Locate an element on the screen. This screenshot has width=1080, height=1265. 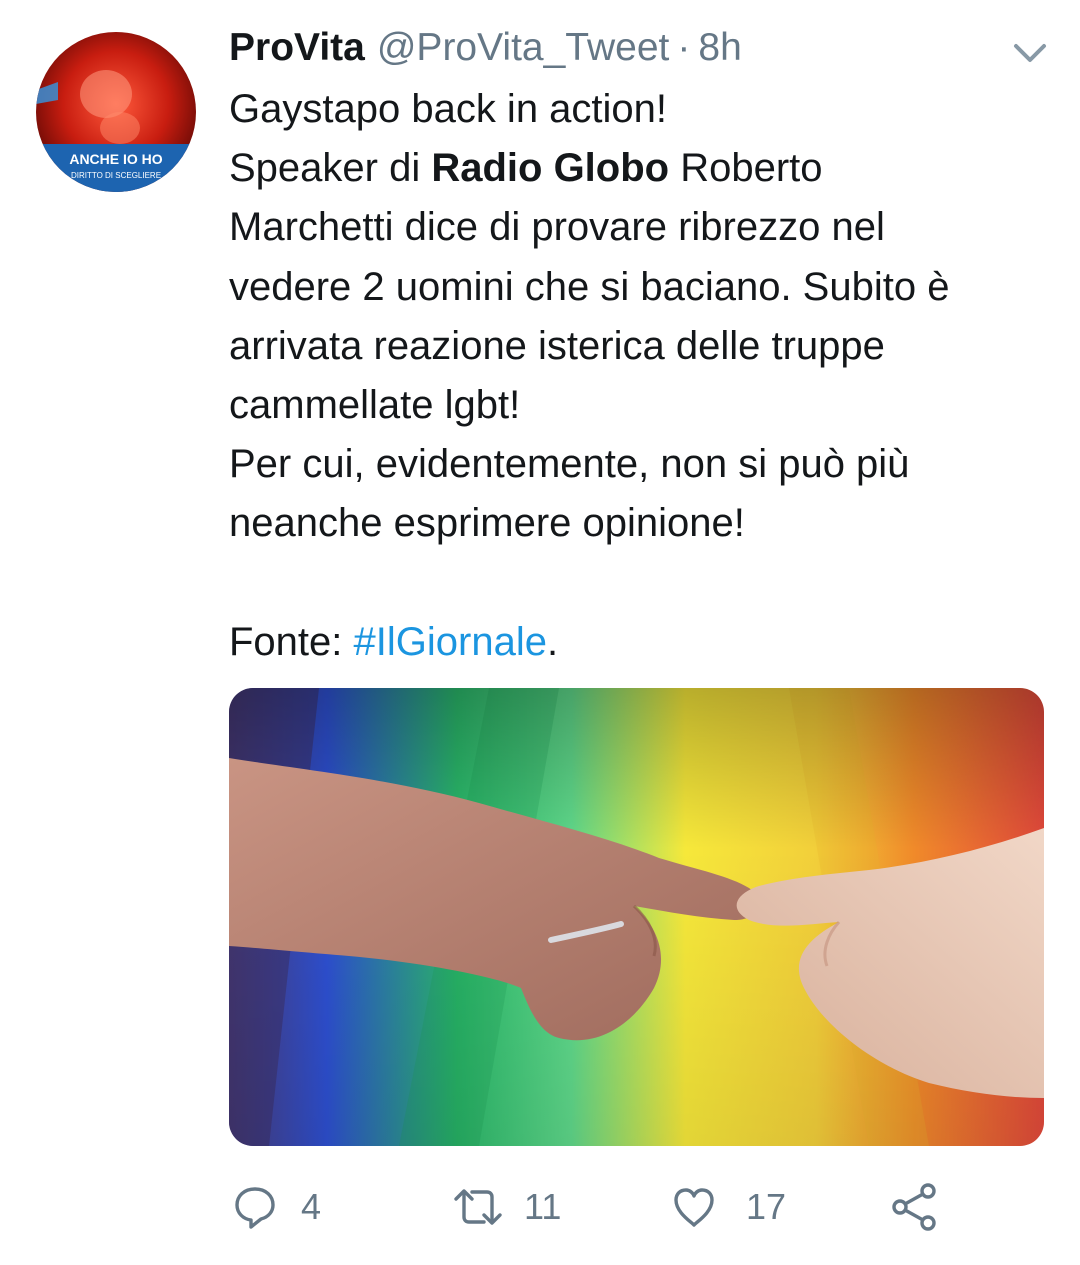
chevron-down-icon is located at coordinates (1030, 53).